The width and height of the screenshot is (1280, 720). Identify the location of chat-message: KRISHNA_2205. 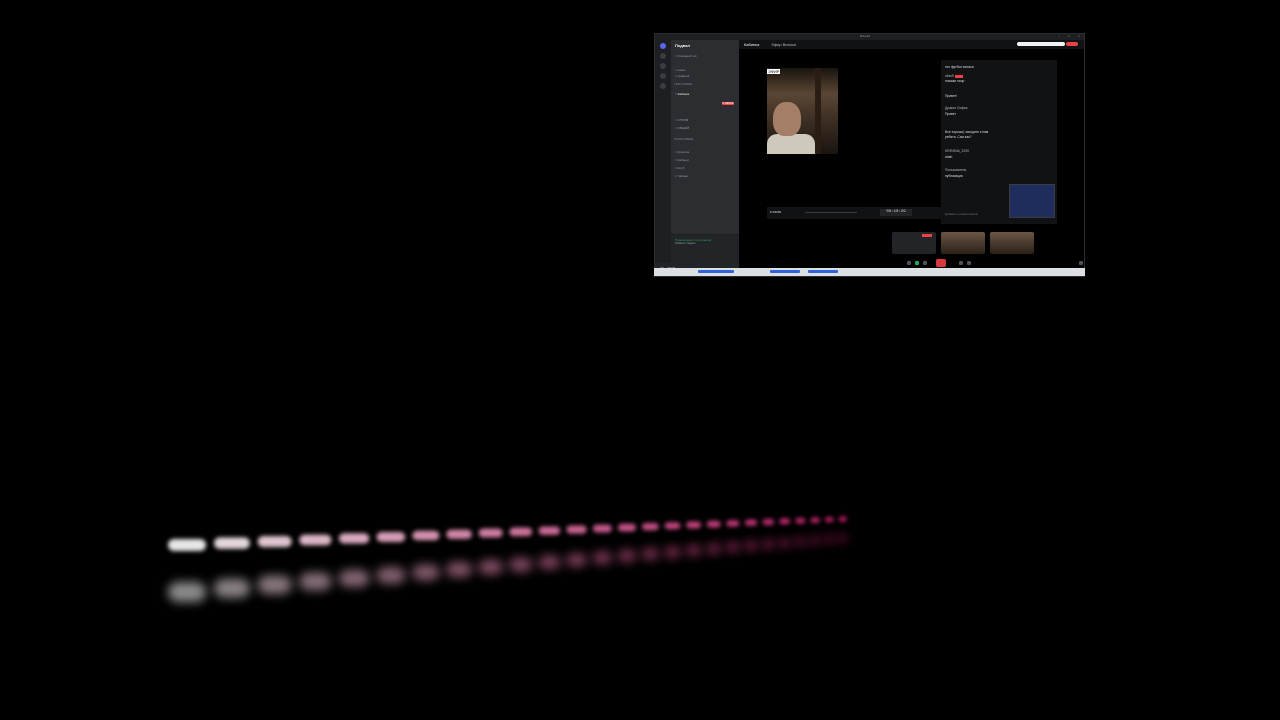
(957, 151).